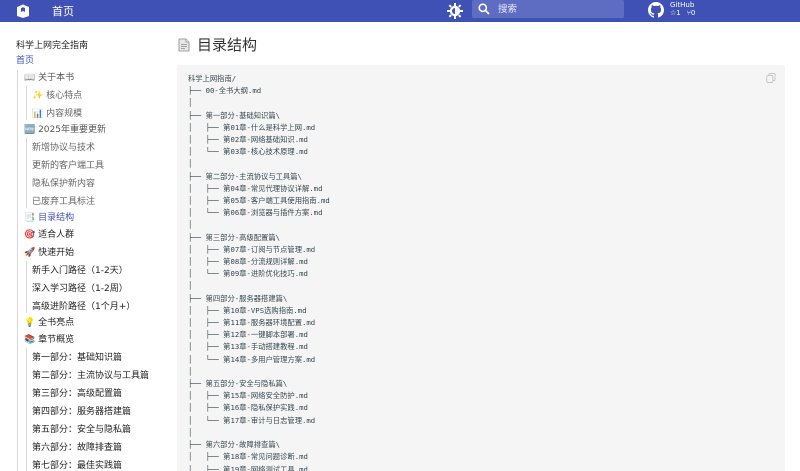 The width and height of the screenshot is (800, 471). I want to click on tree-line: ├── 00-全书大纲.md, so click(225, 91).